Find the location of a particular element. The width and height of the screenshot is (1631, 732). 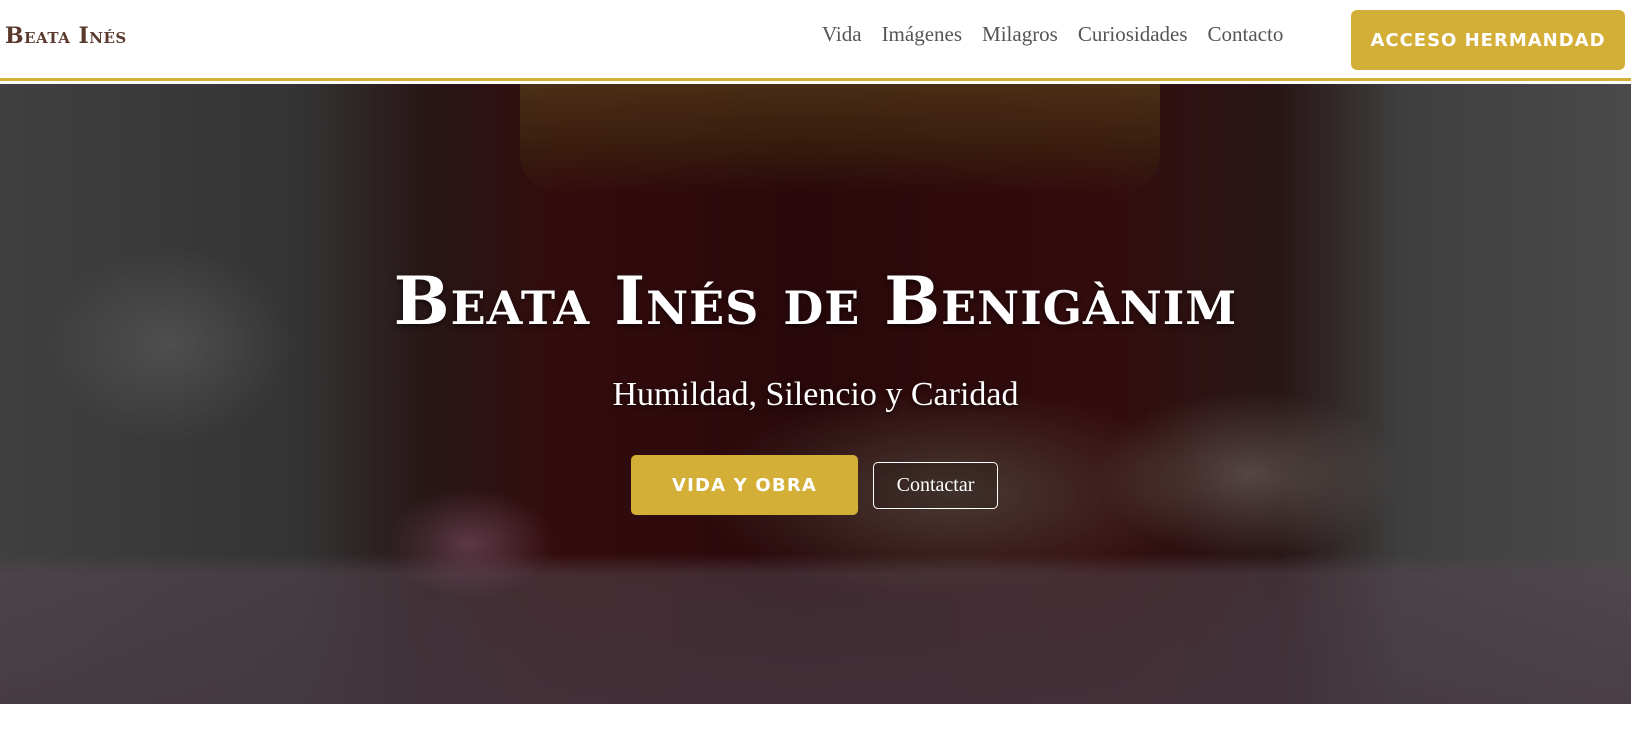

hero-subtitle: Humildad, Silencio y Caridad is located at coordinates (815, 394).